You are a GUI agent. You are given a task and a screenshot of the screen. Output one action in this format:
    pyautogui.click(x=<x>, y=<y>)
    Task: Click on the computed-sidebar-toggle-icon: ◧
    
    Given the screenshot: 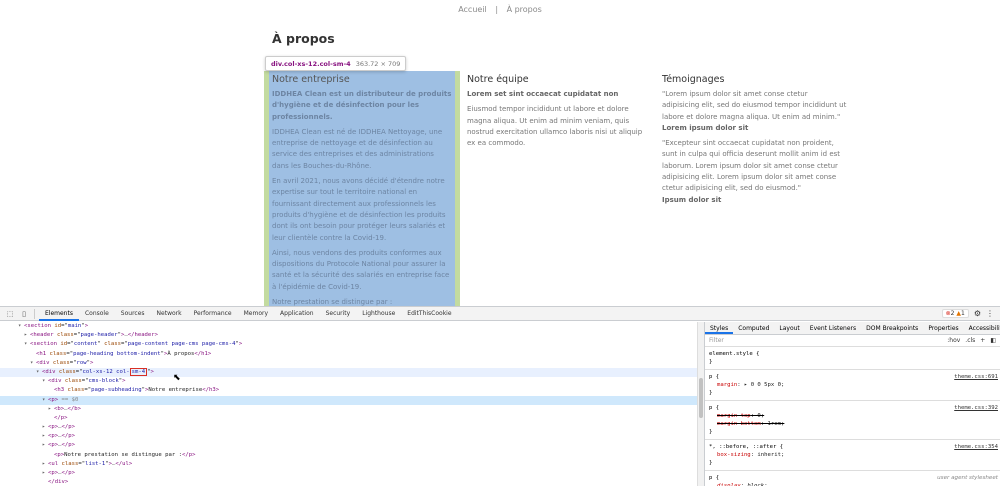 What is the action you would take?
    pyautogui.click(x=993, y=340)
    